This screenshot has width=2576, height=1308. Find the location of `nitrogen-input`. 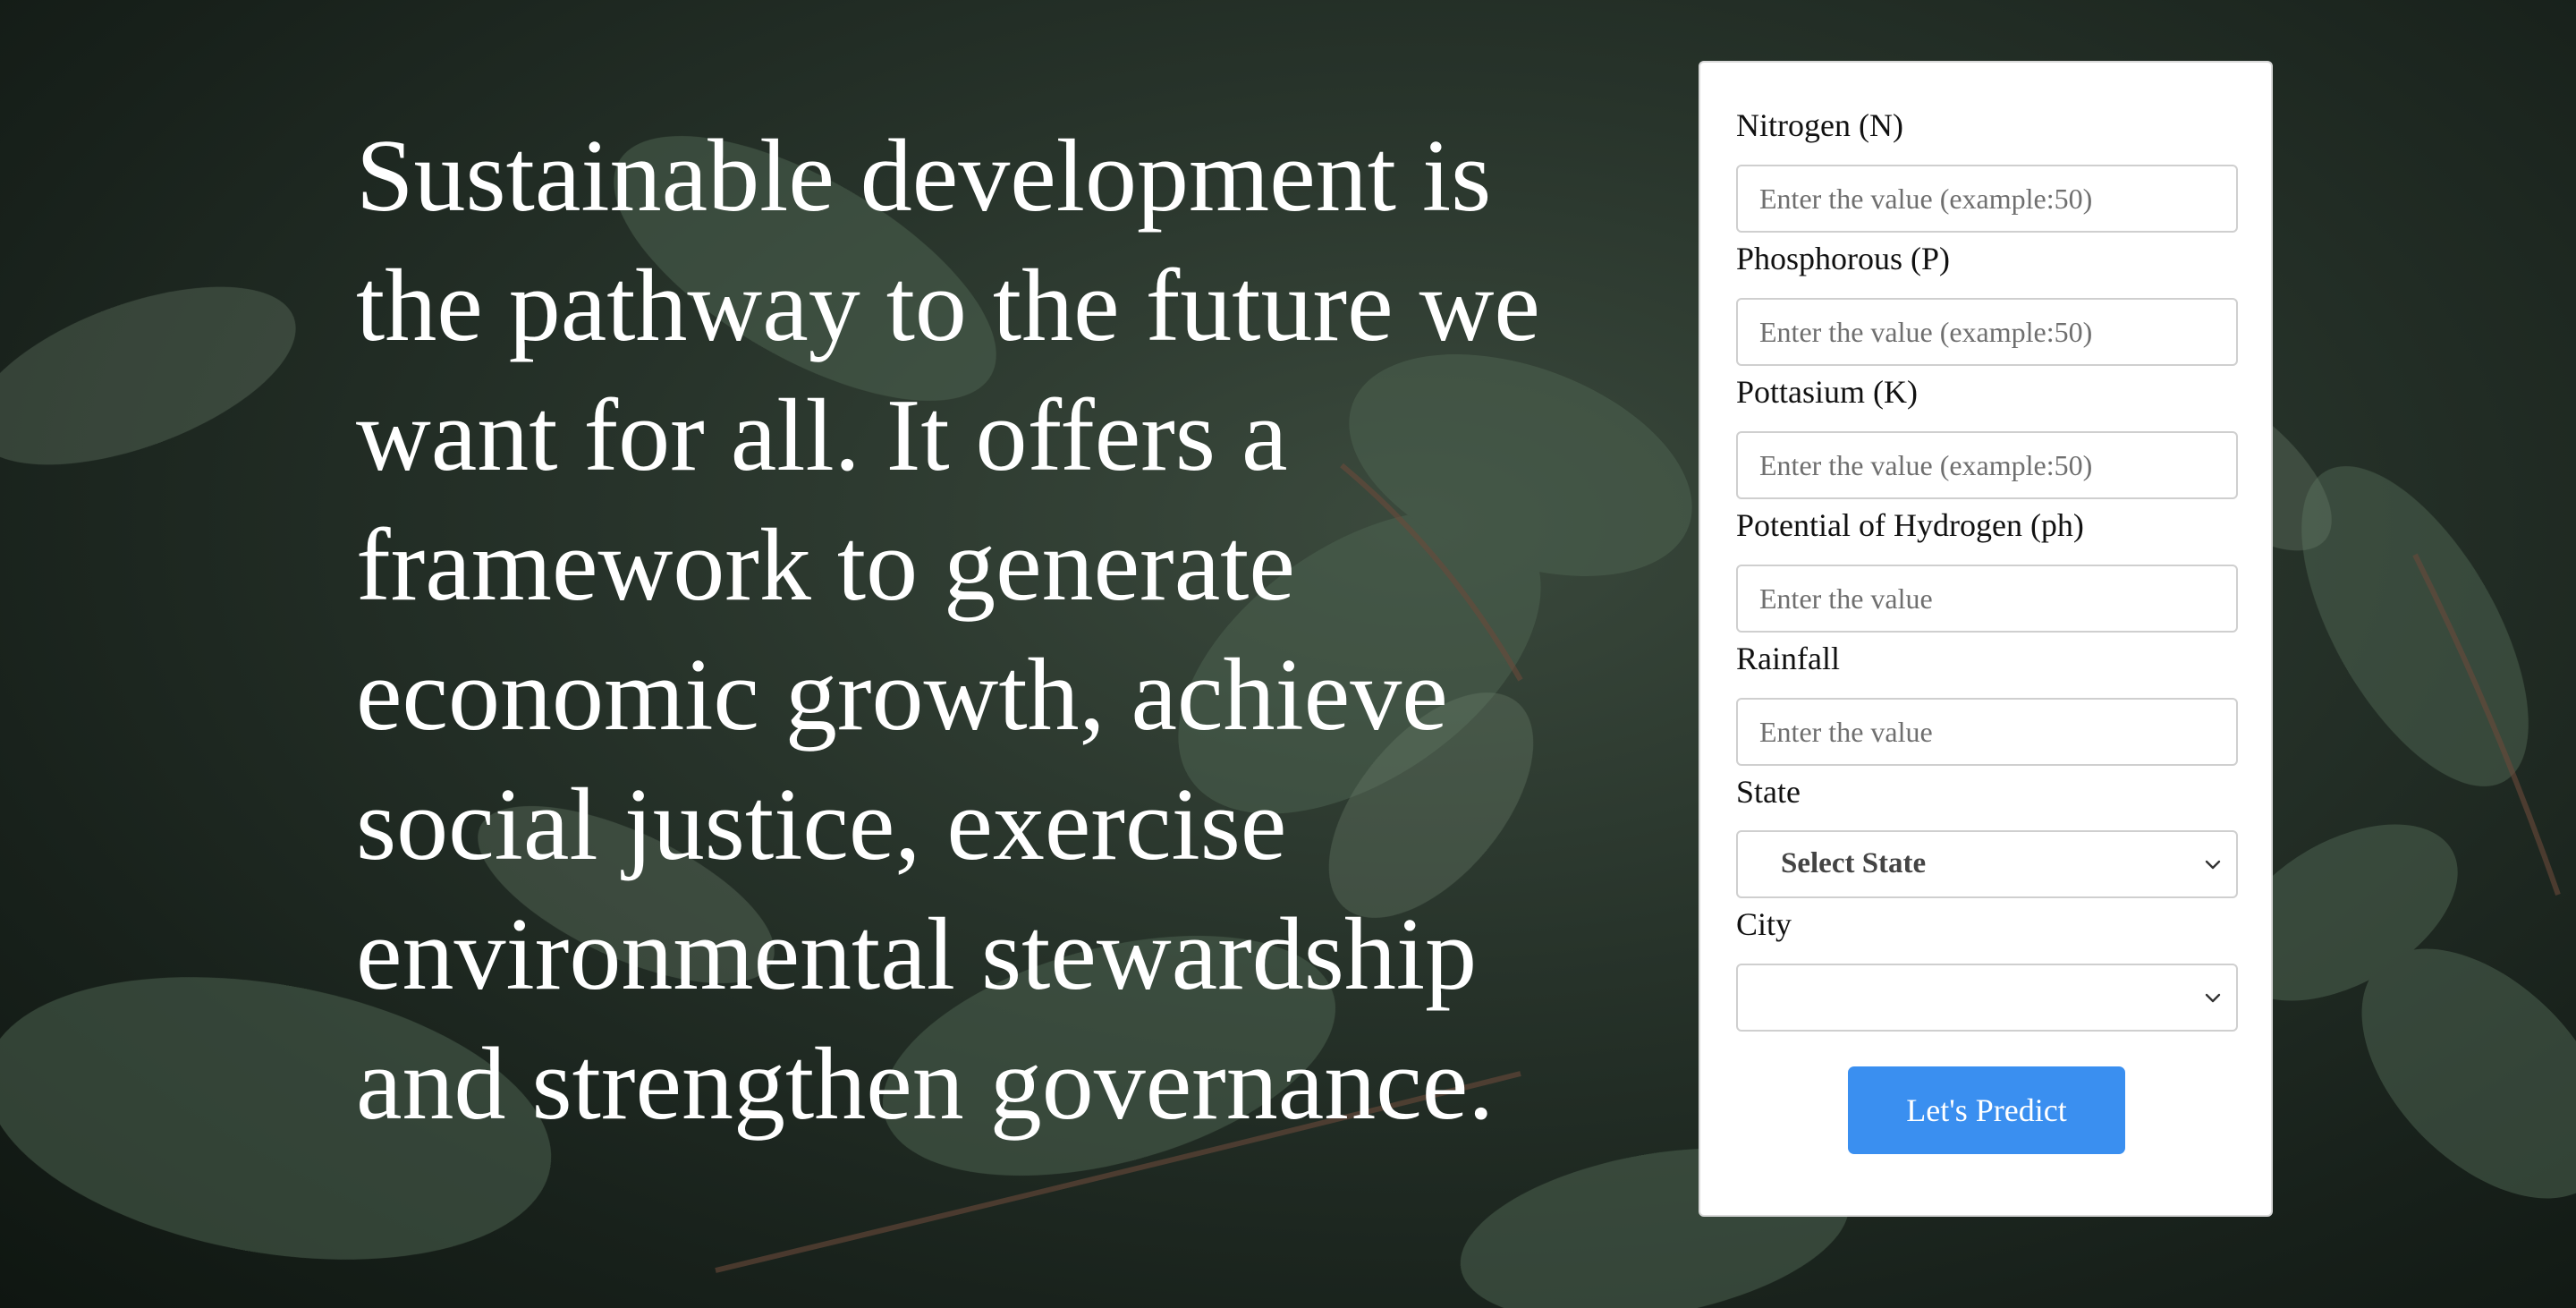

nitrogen-input is located at coordinates (1987, 199).